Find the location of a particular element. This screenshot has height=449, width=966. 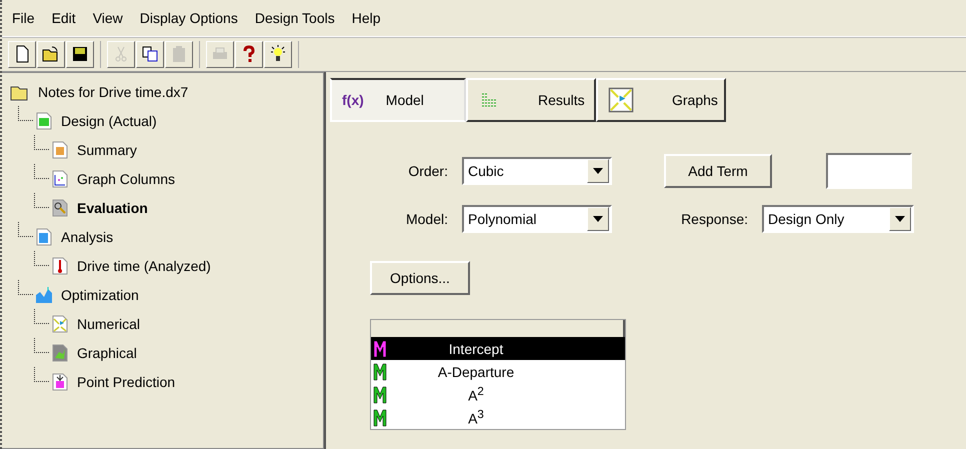

model-label: Model: is located at coordinates (426, 219).